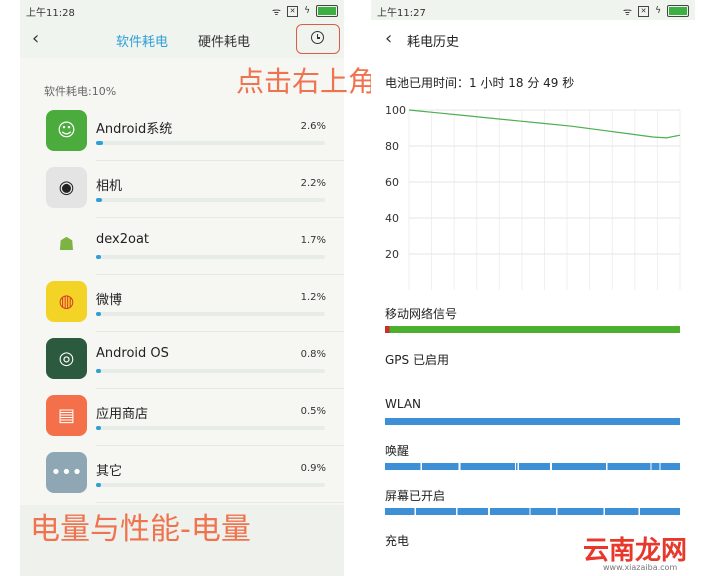 The width and height of the screenshot is (720, 576). What do you see at coordinates (50, 13) in the screenshot?
I see `status-time: 上午11:28` at bounding box center [50, 13].